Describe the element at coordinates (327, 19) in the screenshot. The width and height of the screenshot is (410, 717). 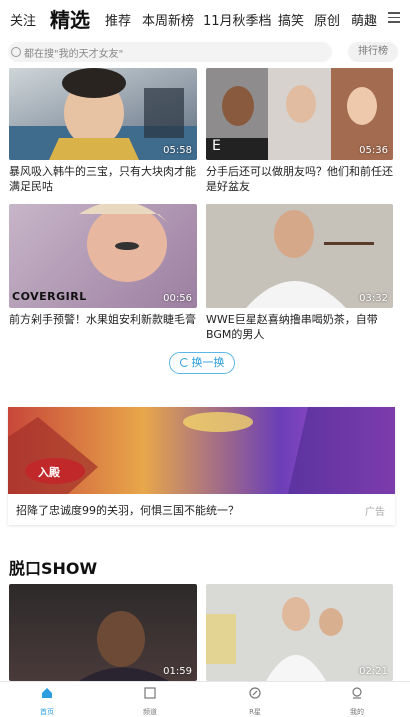
I see `tab-original: 原创` at that location.